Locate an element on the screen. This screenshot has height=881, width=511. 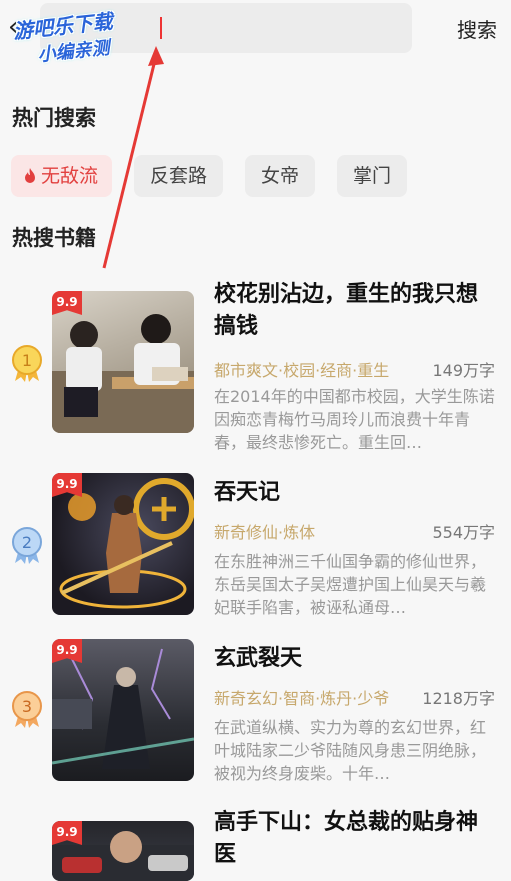
rank-number: 1 is located at coordinates (27, 360).